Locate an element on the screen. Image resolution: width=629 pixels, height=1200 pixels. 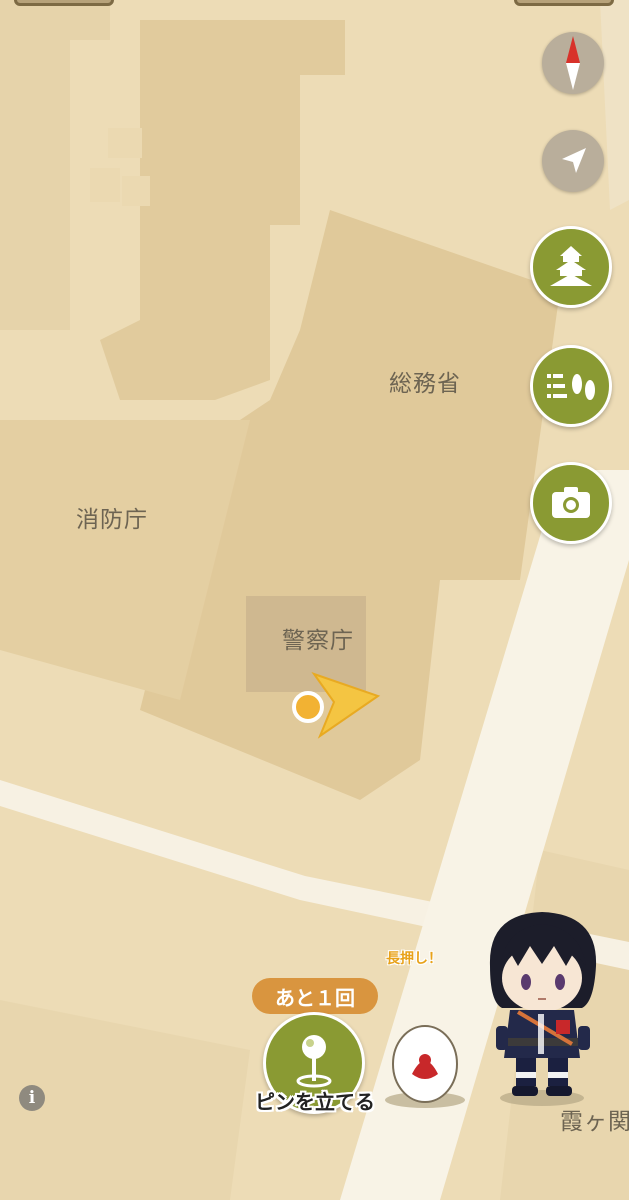
map-label-shouboucho: 消防庁 is located at coordinates (112, 520).